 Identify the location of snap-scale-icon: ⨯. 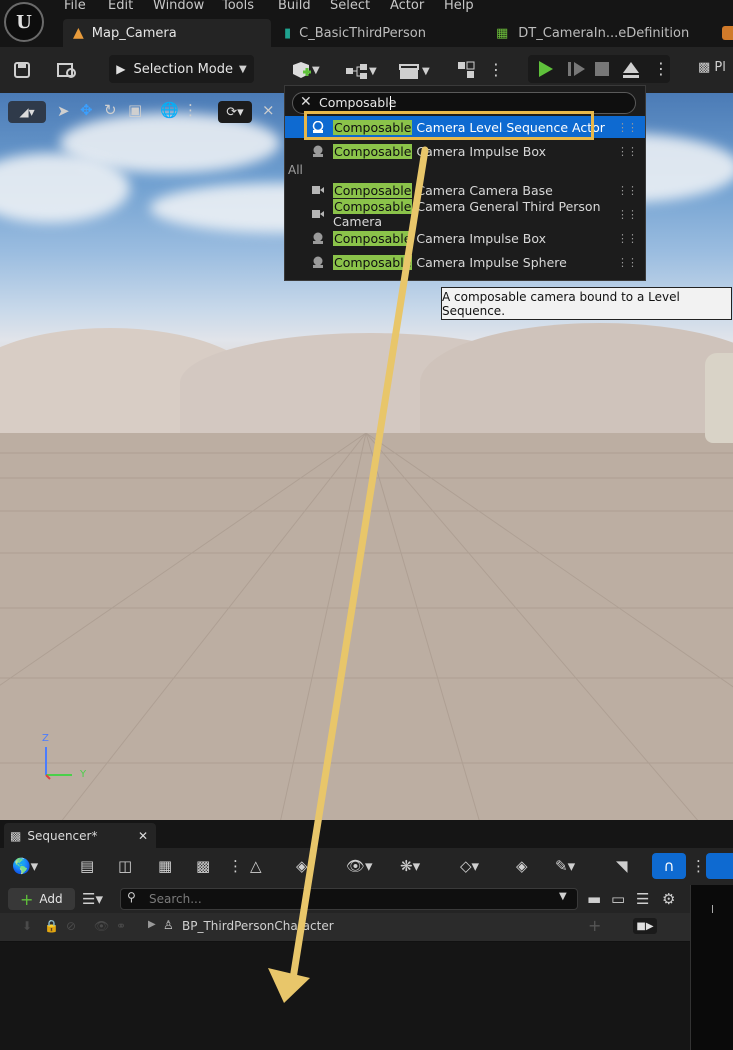
(268, 110).